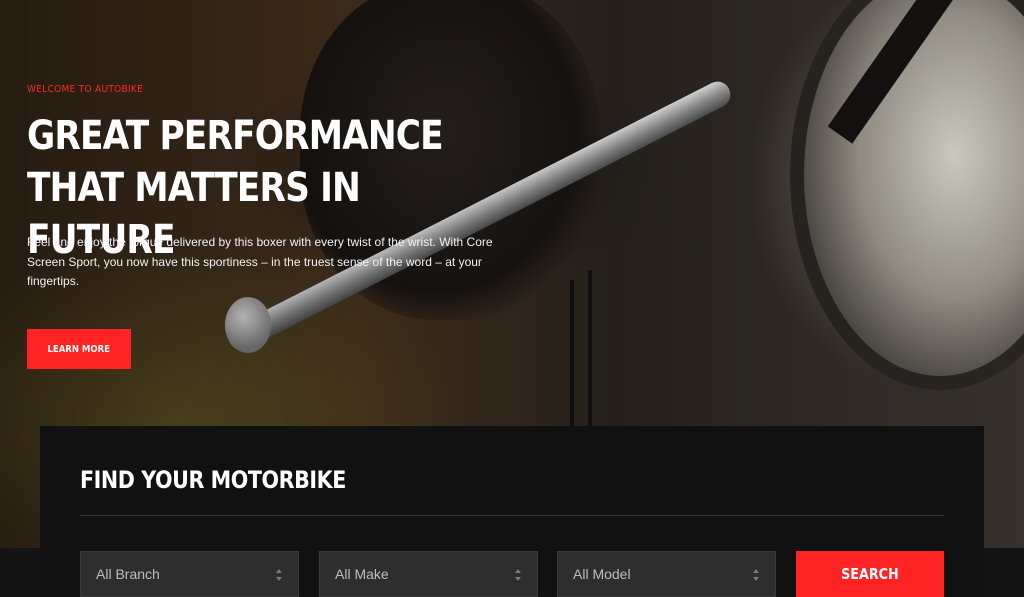  I want to click on model-select: All Model, so click(666, 574).